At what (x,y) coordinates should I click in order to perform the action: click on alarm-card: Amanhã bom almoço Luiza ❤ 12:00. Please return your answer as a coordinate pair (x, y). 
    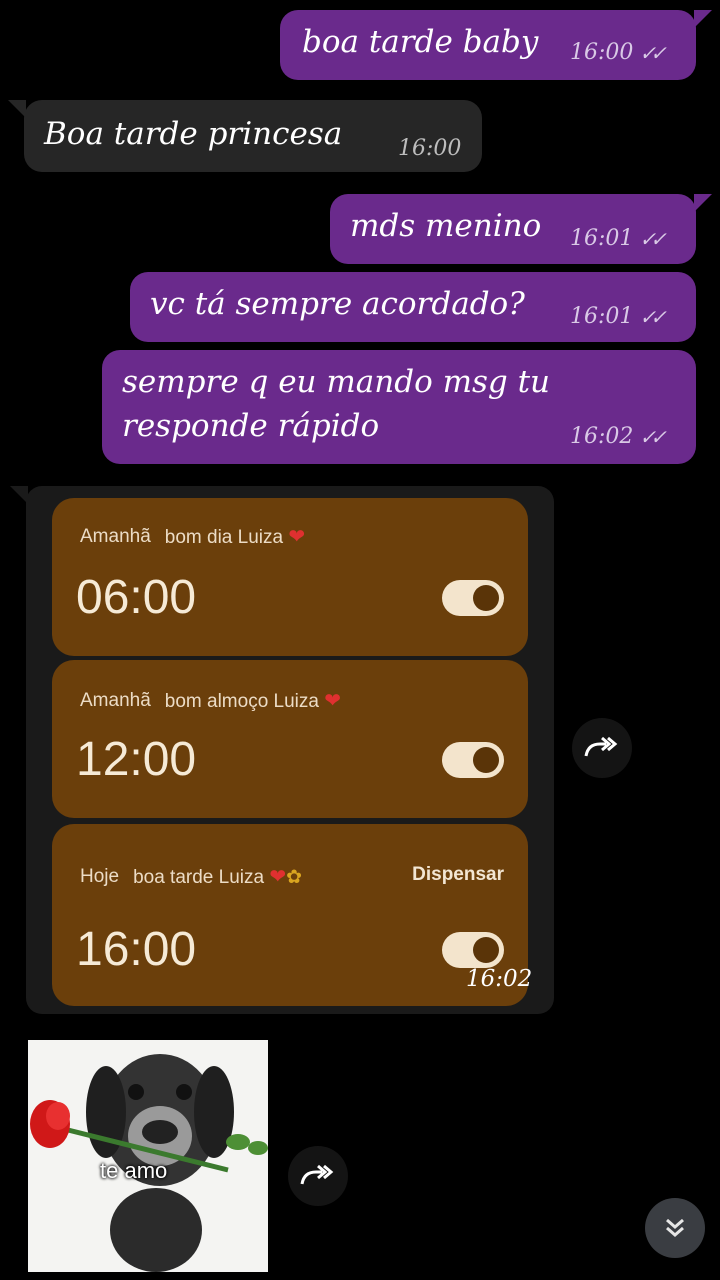
    Looking at the image, I should click on (290, 739).